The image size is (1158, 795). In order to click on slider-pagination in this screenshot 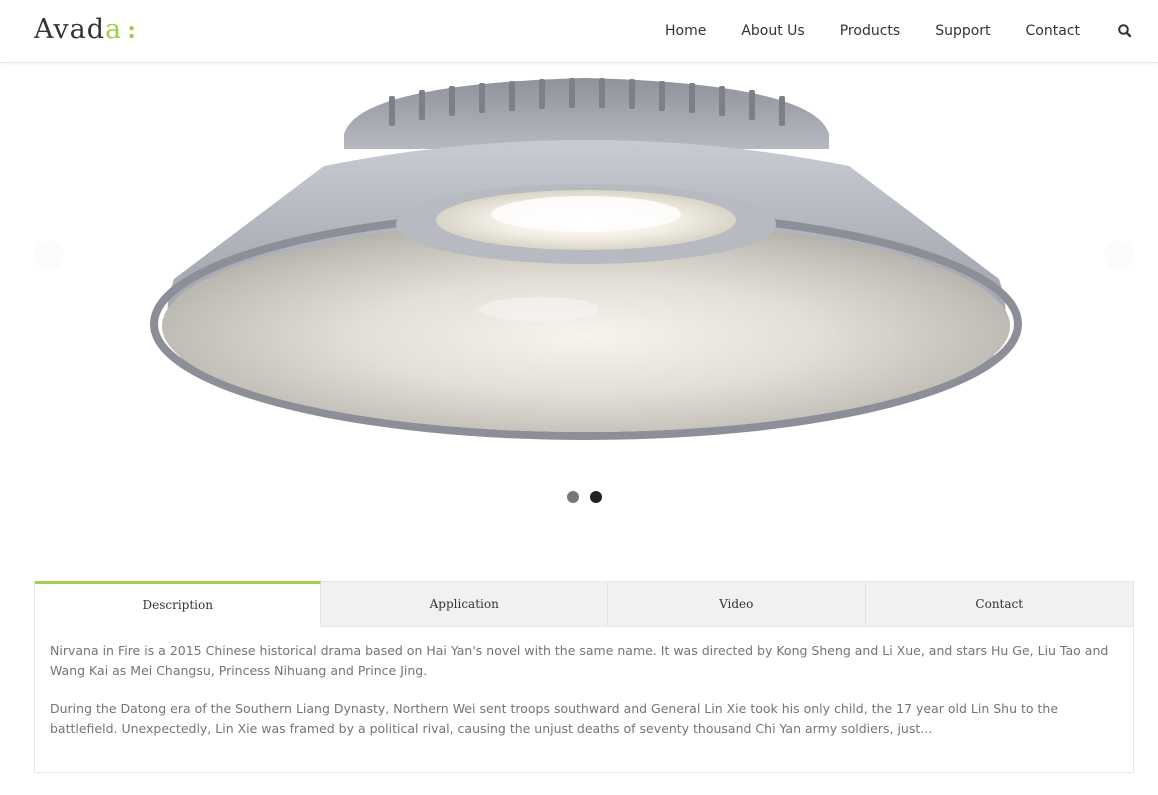, I will do `click(584, 497)`.